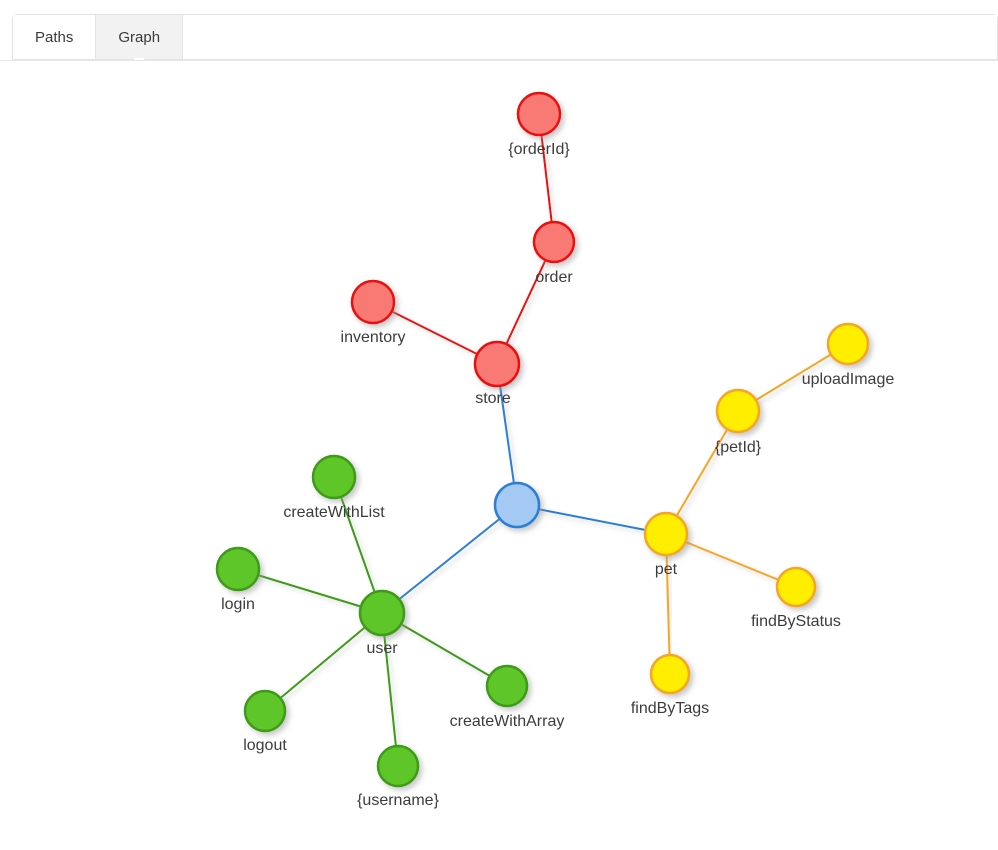  What do you see at coordinates (738, 447) in the screenshot?
I see `graph-node-label-petId: {petId}` at bounding box center [738, 447].